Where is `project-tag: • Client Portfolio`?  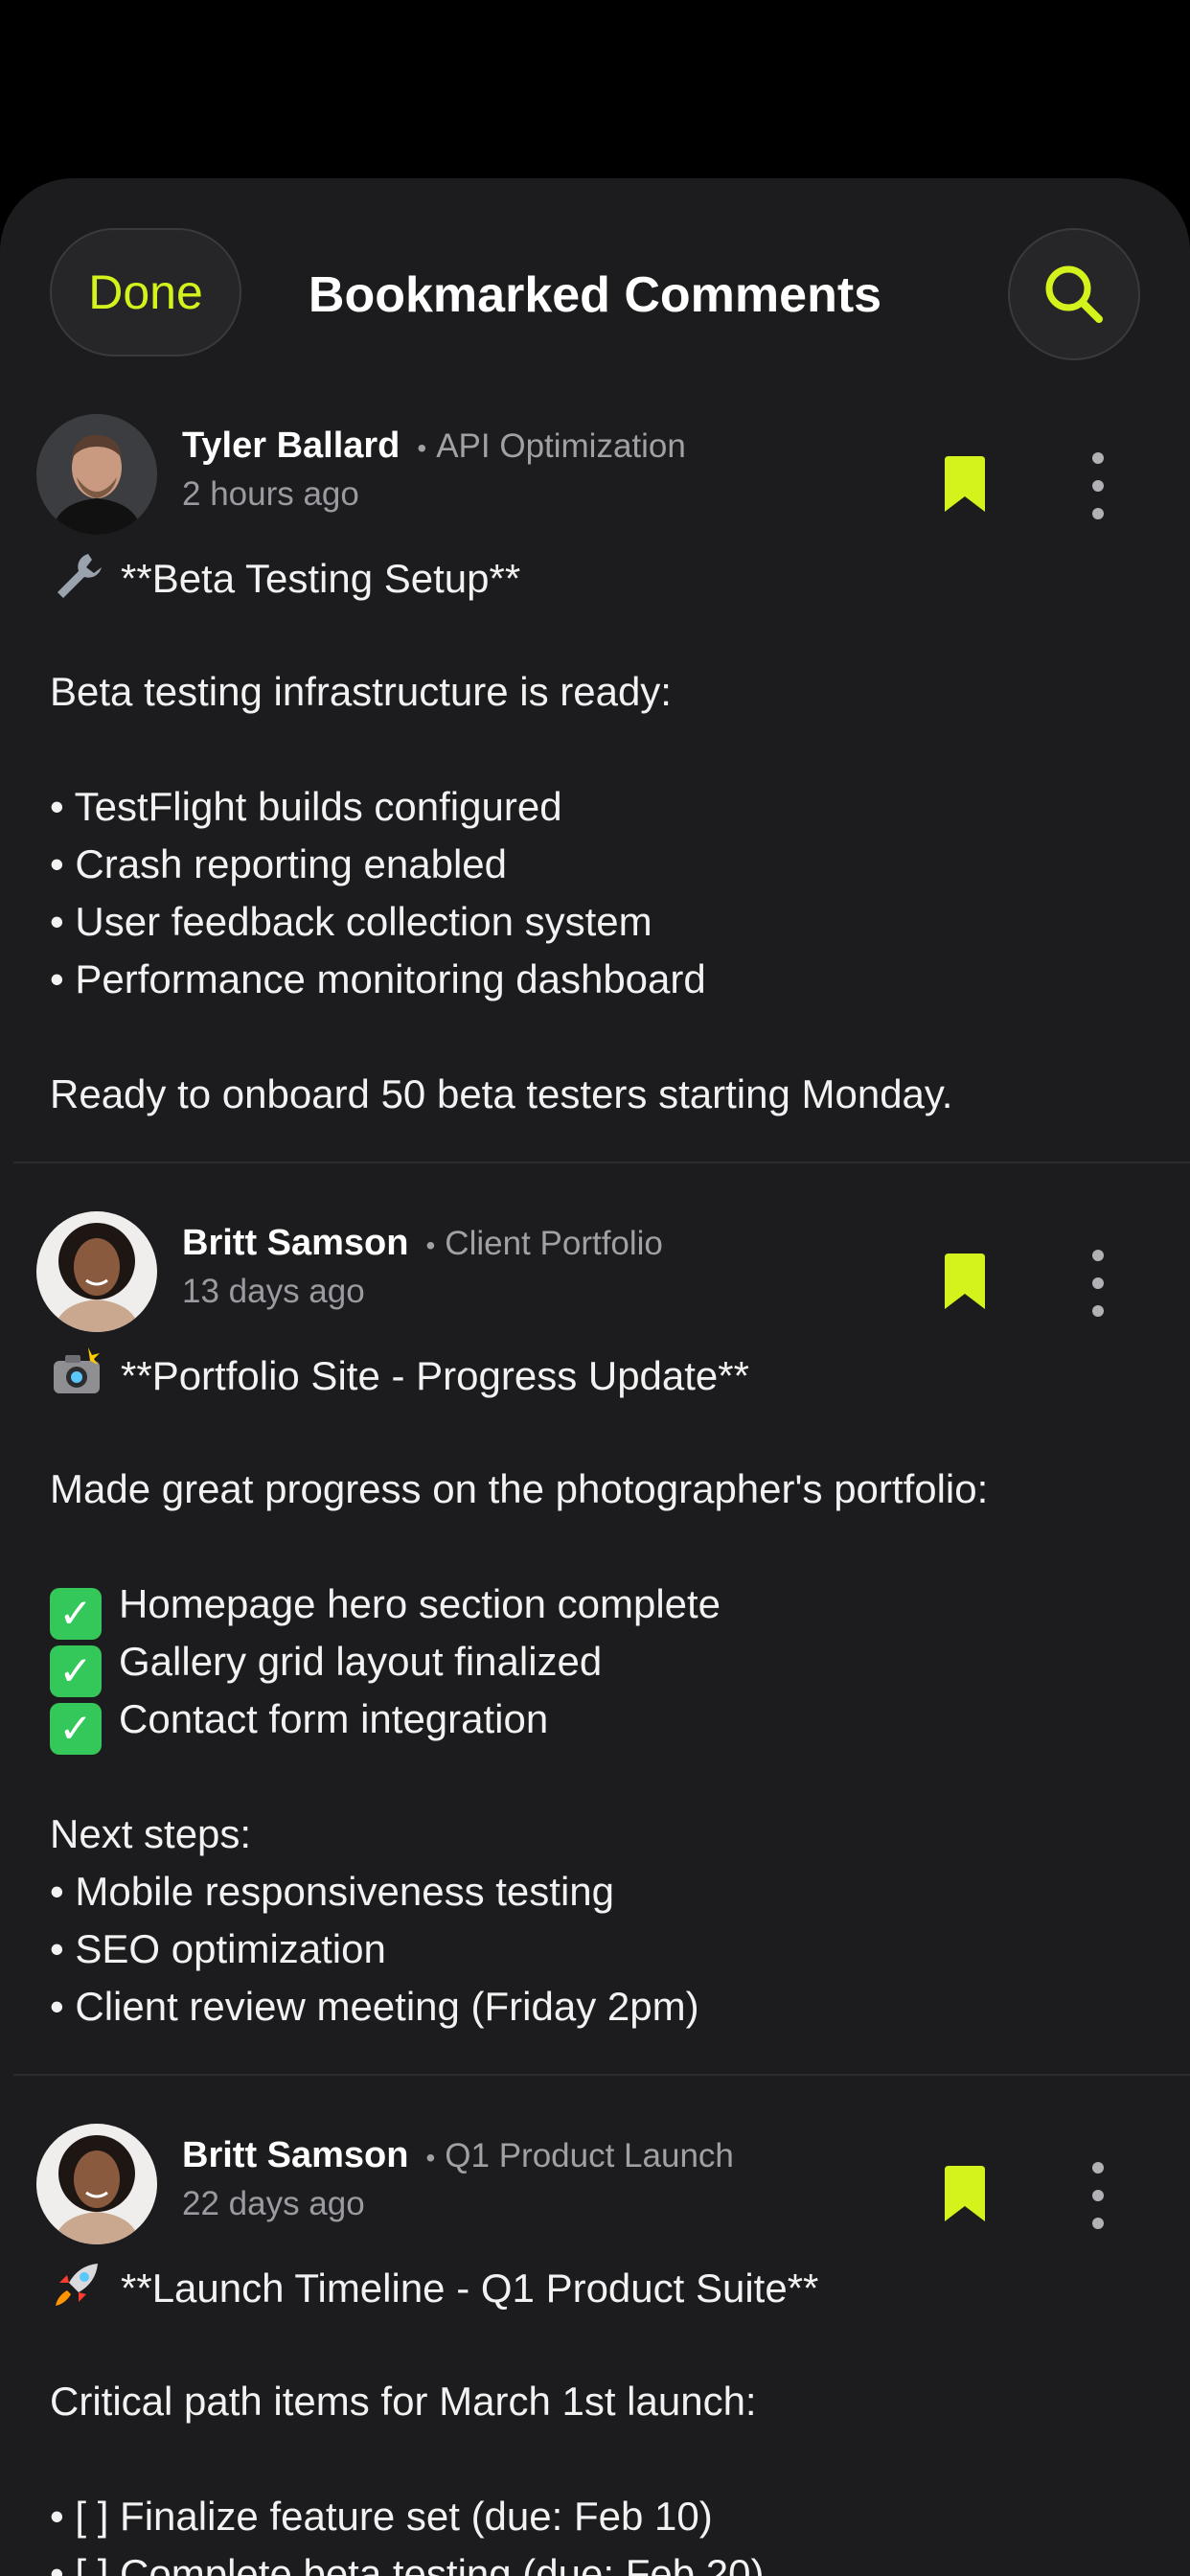 project-tag: • Client Portfolio is located at coordinates (543, 1243).